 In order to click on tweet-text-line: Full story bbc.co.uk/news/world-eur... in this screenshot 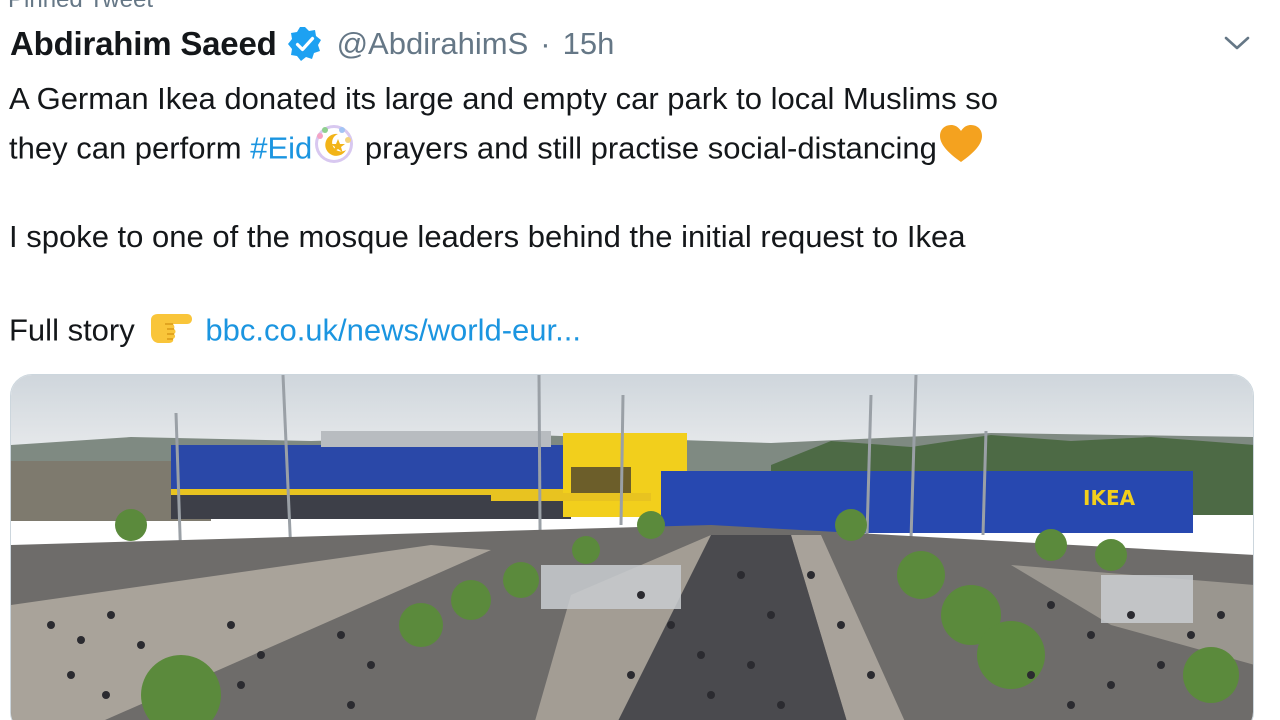, I will do `click(634, 329)`.